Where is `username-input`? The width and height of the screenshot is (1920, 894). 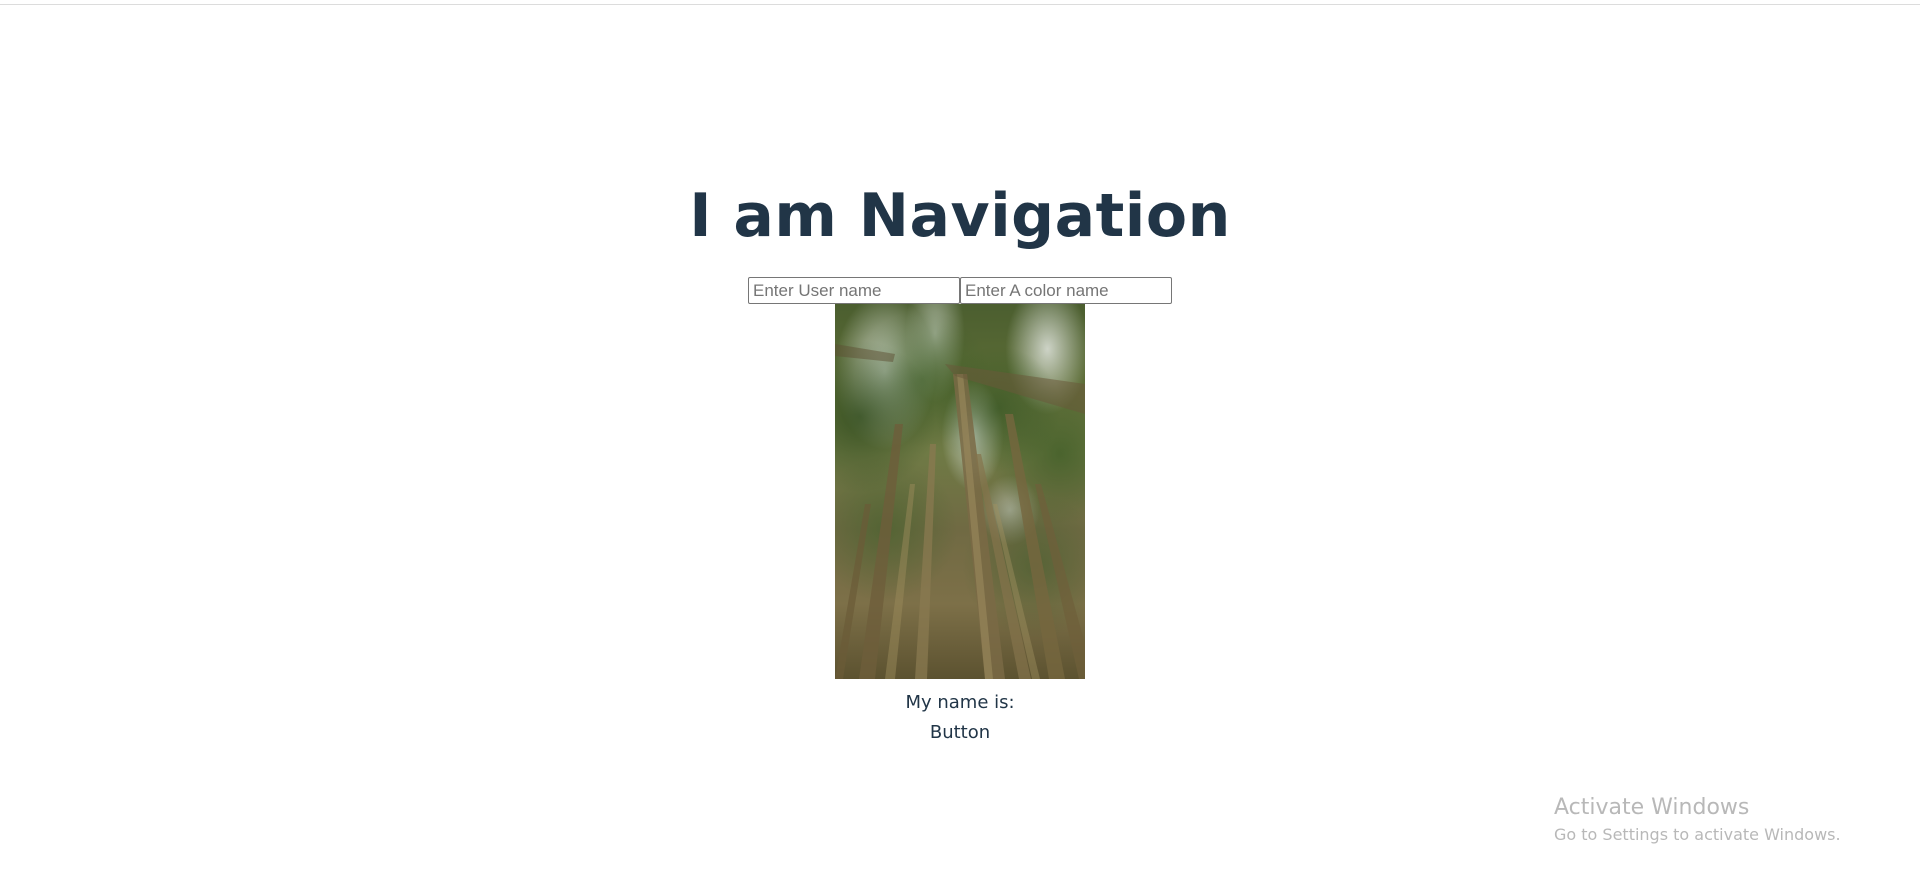
username-input is located at coordinates (854, 290).